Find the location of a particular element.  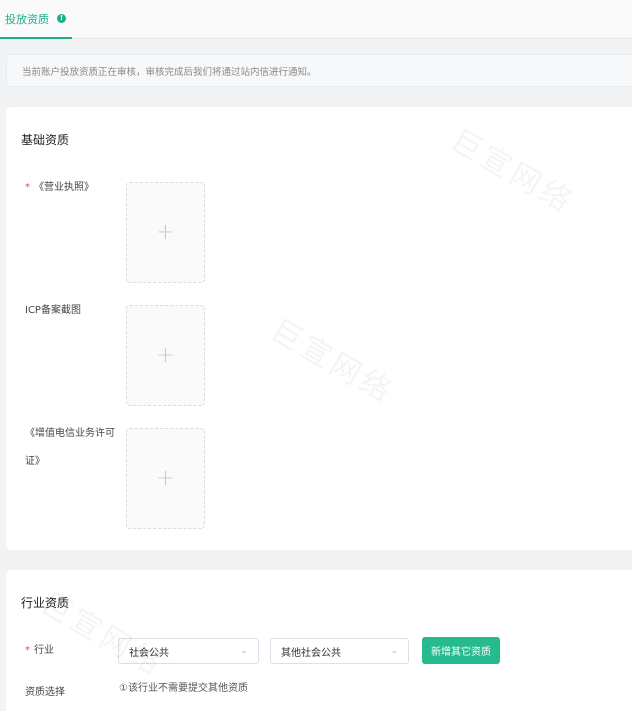

notice-text: 当前账户投放资质正在审核，审核完成后我们将通过站内信进行通知。 is located at coordinates (169, 72).